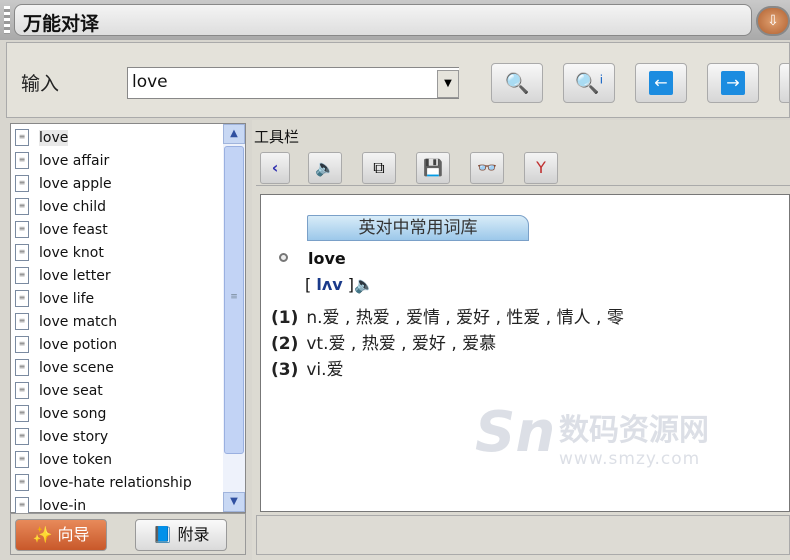  I want to click on list-item: ≡ love song, so click(117, 413).